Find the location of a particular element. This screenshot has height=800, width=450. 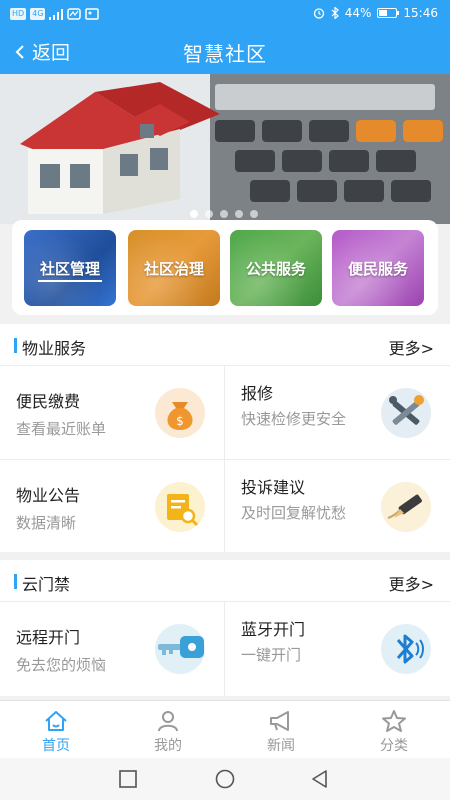

service-title: 报修 is located at coordinates (257, 393).